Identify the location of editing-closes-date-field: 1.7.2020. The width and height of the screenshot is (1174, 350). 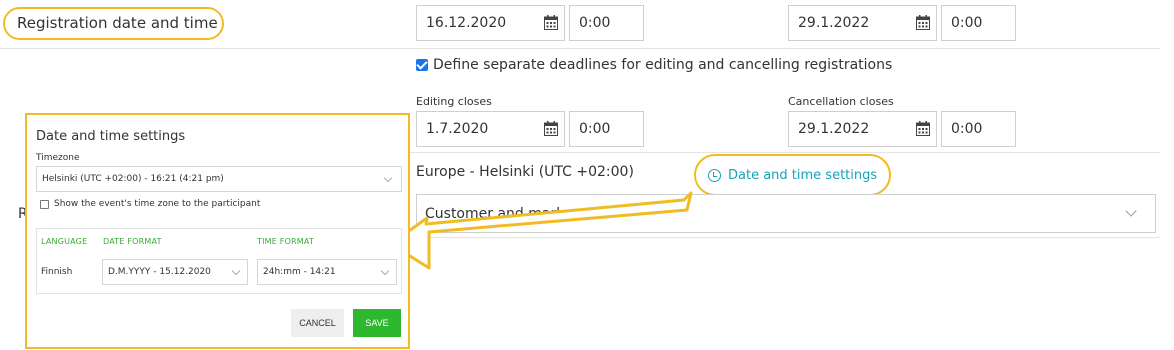
(490, 129).